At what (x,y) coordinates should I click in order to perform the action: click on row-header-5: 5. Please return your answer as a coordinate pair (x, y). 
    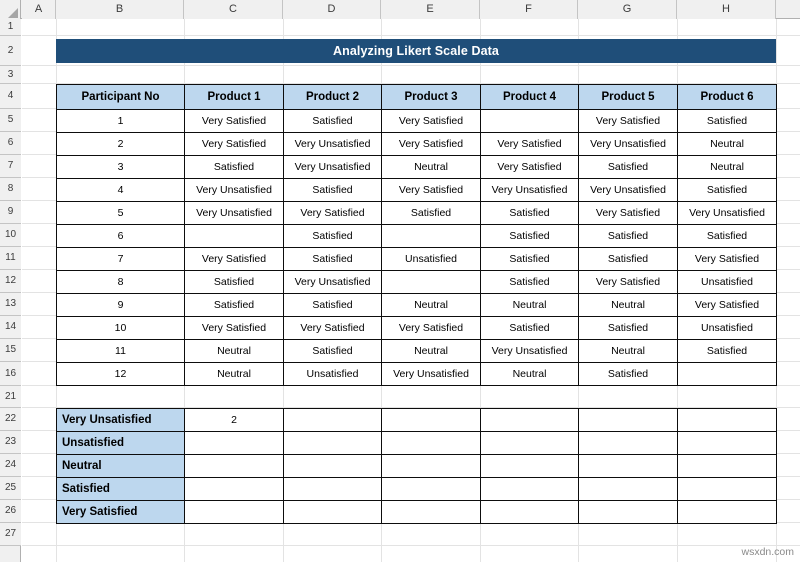
    Looking at the image, I should click on (10, 120).